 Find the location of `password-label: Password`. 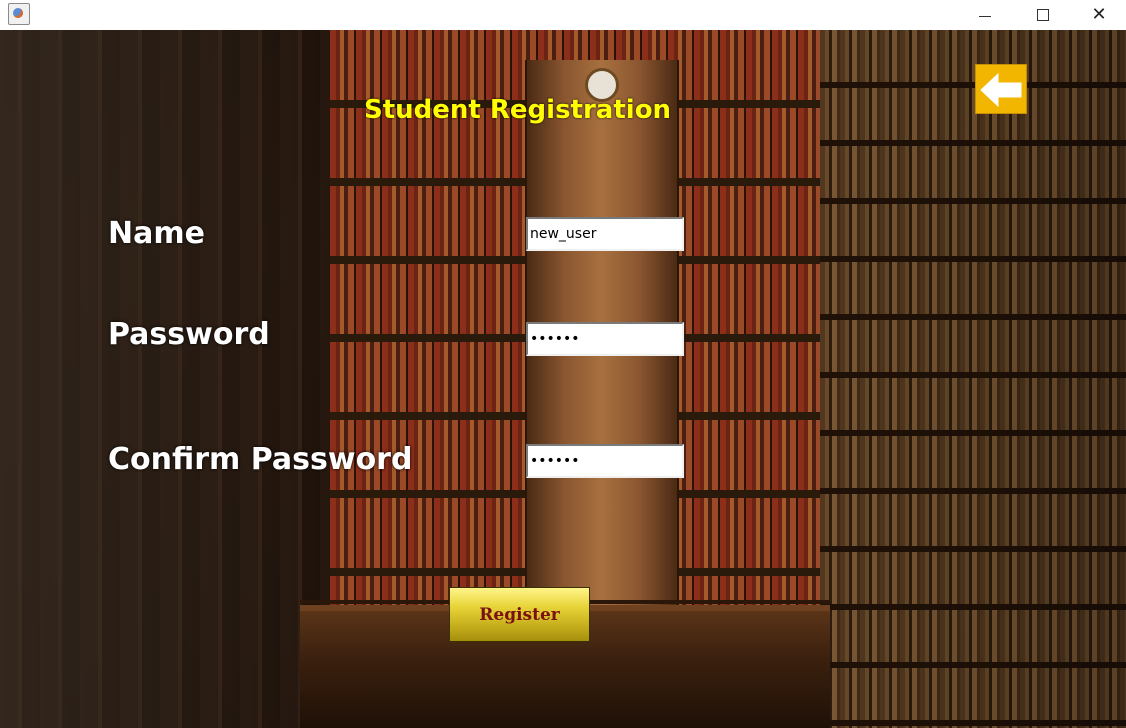

password-label: Password is located at coordinates (189, 334).